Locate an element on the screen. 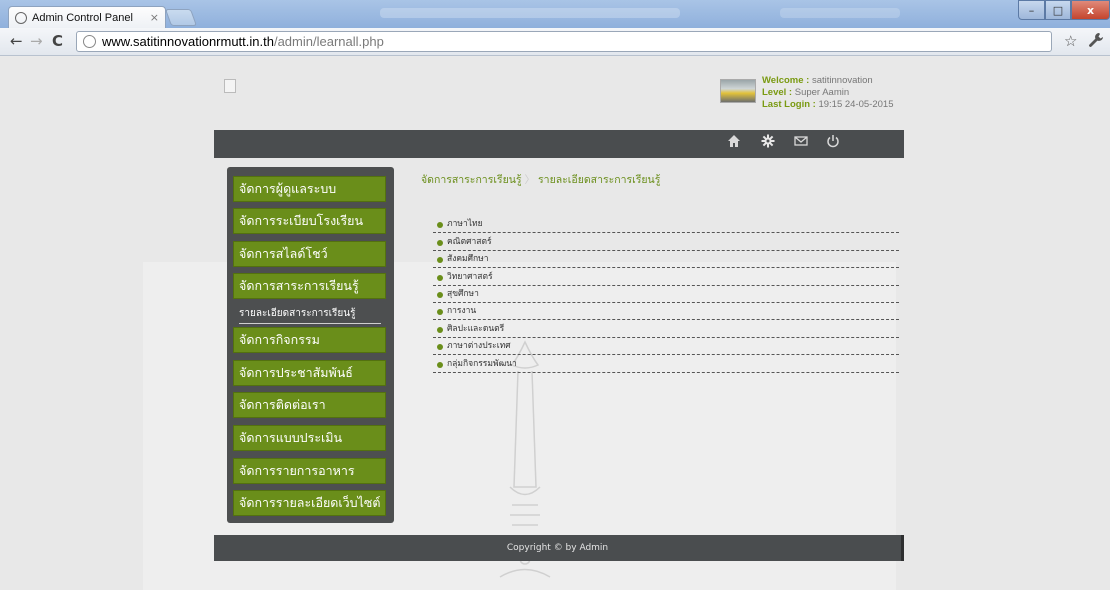  subject-link: ภาษาไทย is located at coordinates (465, 223).